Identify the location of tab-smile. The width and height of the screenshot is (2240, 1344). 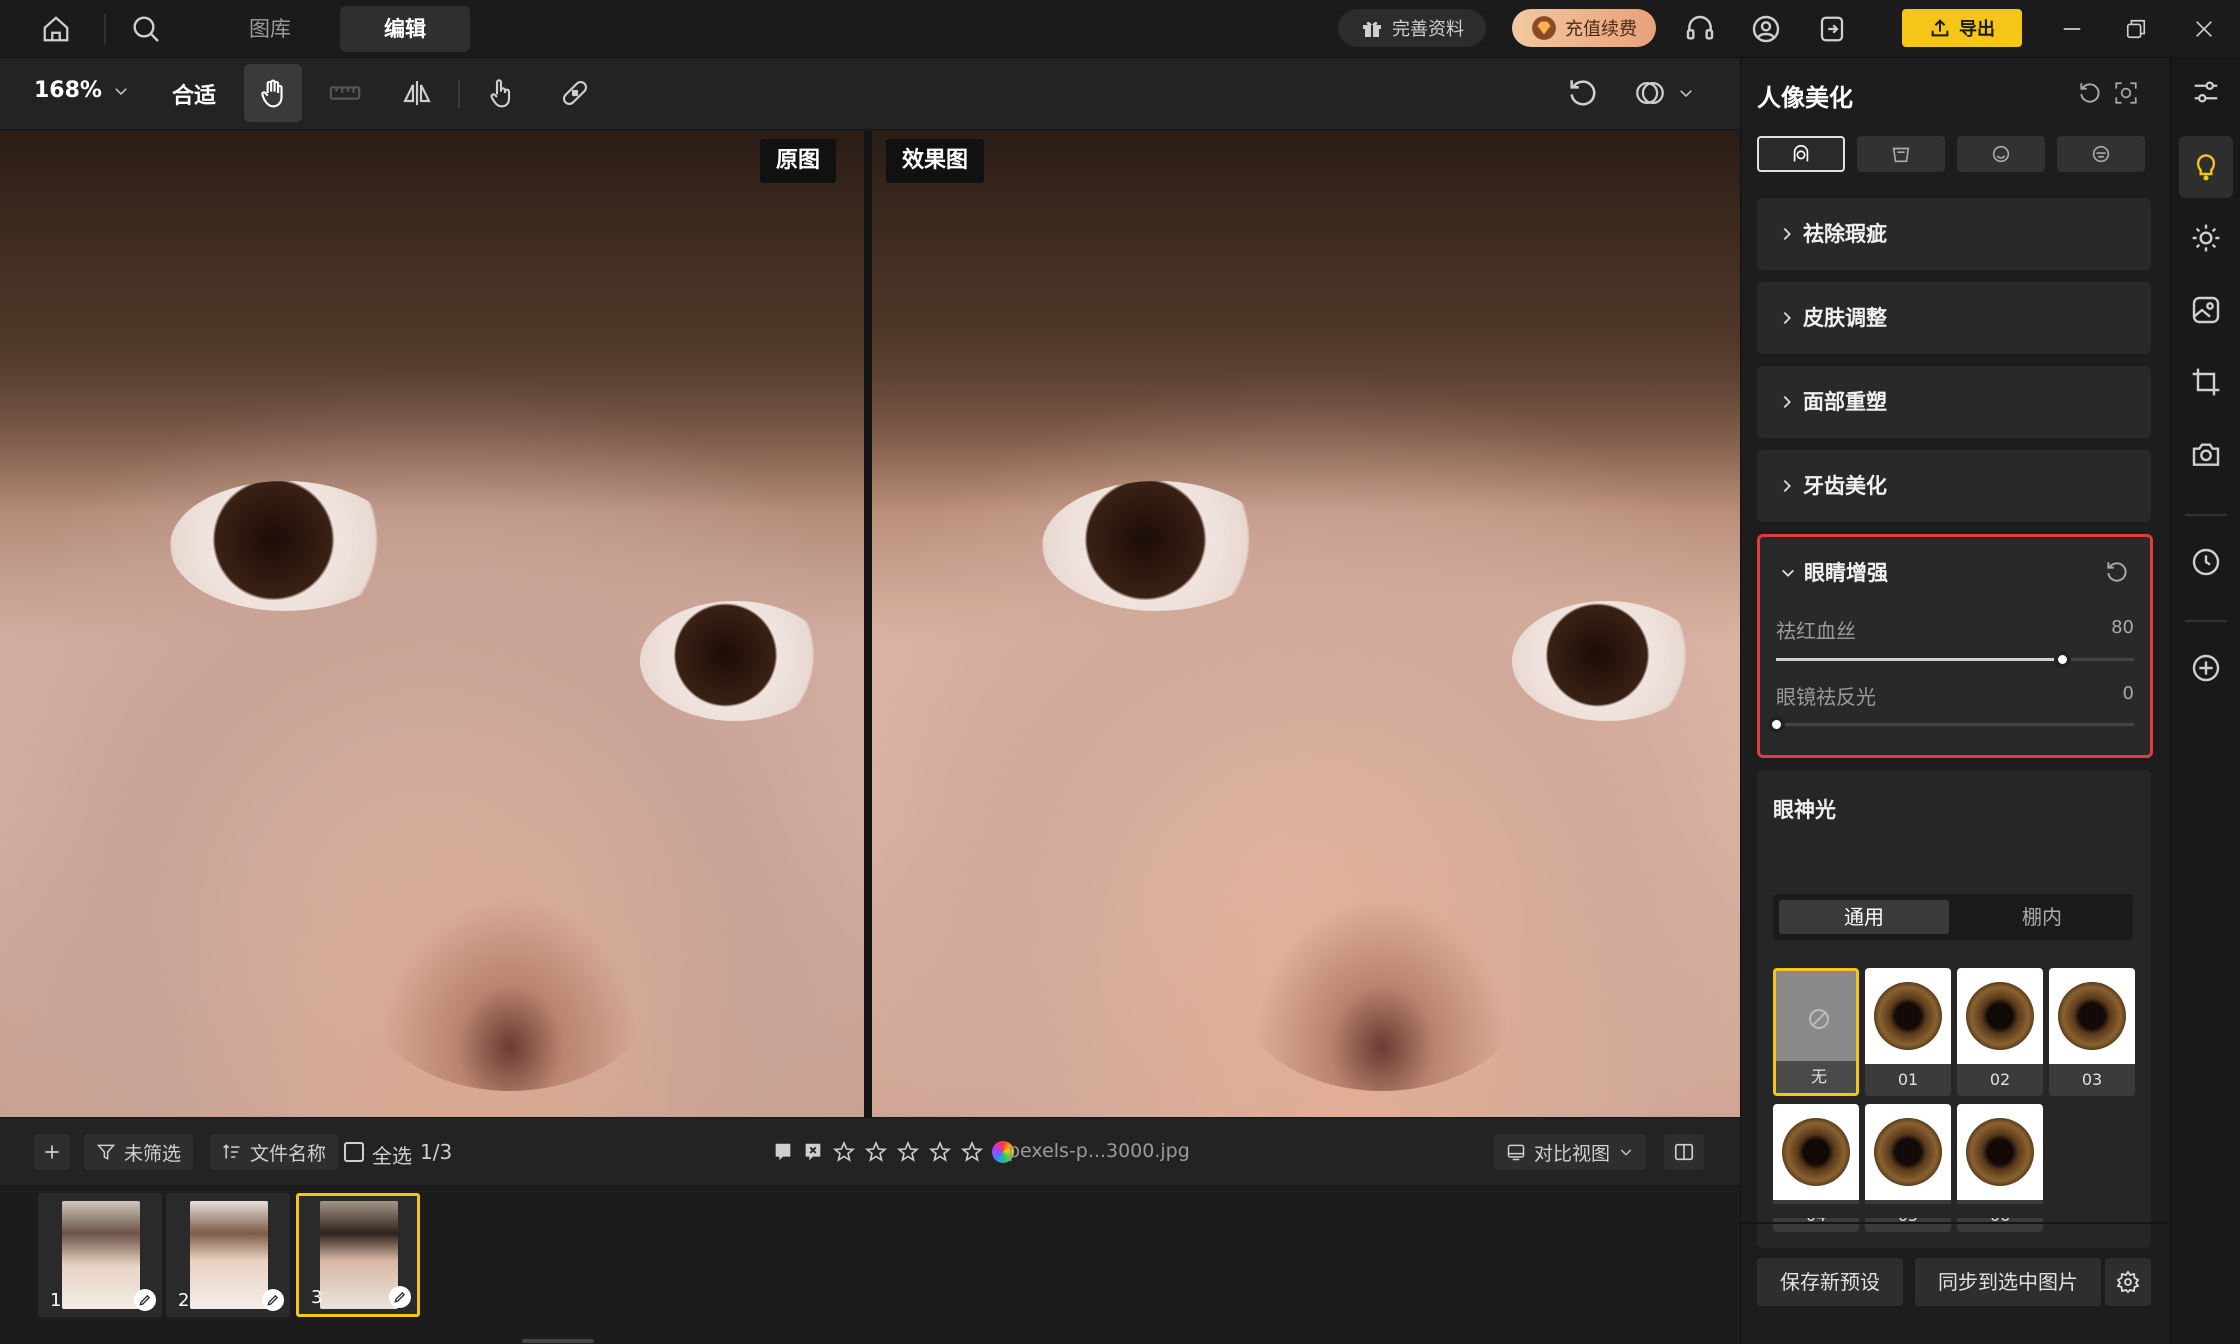
(2001, 154).